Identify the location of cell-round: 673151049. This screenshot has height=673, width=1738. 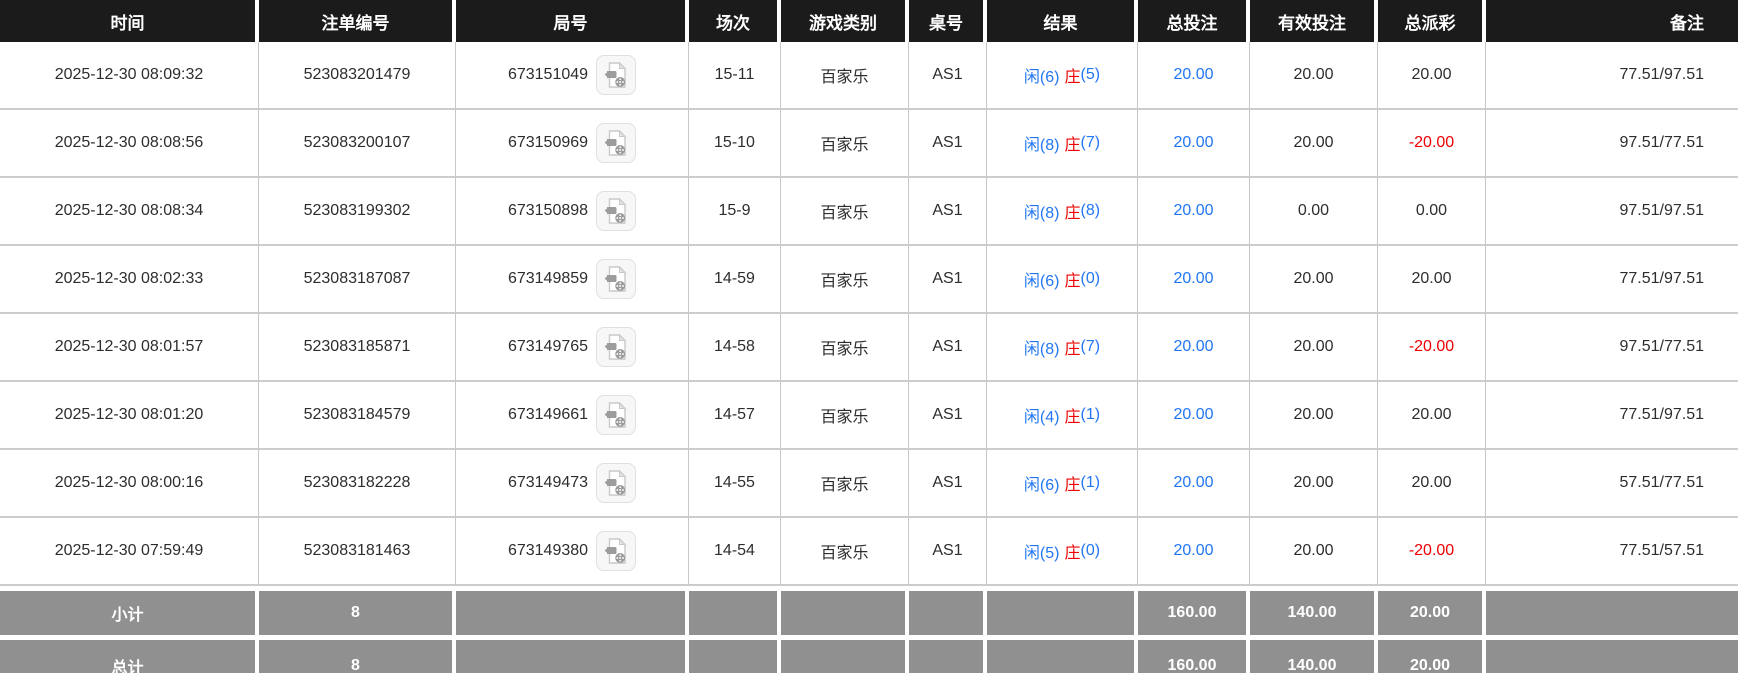
(572, 76).